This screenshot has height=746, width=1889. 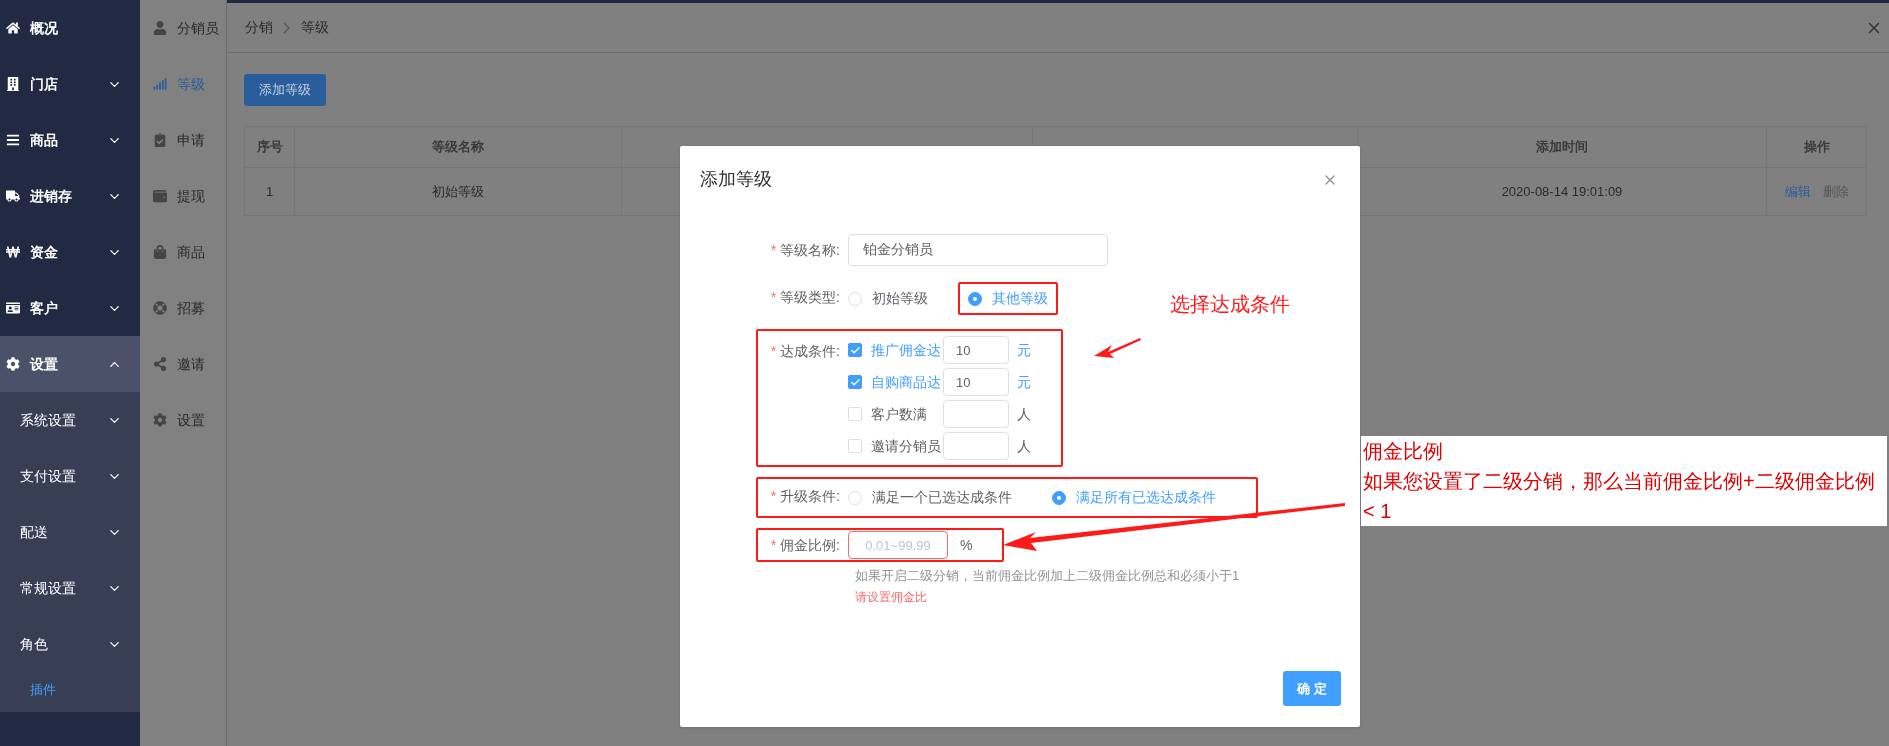 What do you see at coordinates (13, 196) in the screenshot?
I see `truck-icon` at bounding box center [13, 196].